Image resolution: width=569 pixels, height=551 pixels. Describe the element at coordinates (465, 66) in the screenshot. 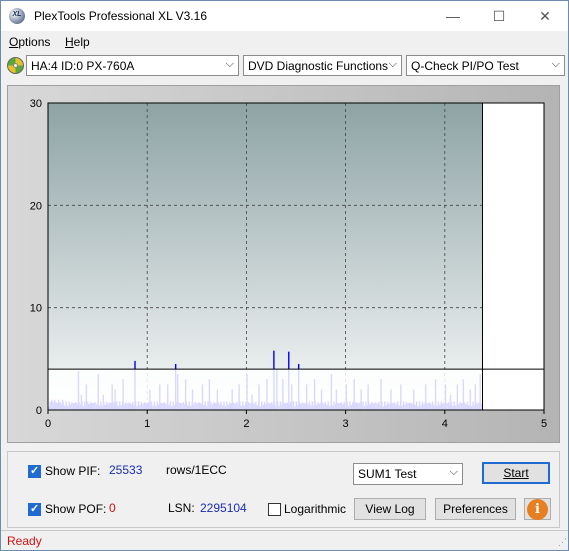

I see `test-select-value: Q-Check PI/PO Test` at that location.